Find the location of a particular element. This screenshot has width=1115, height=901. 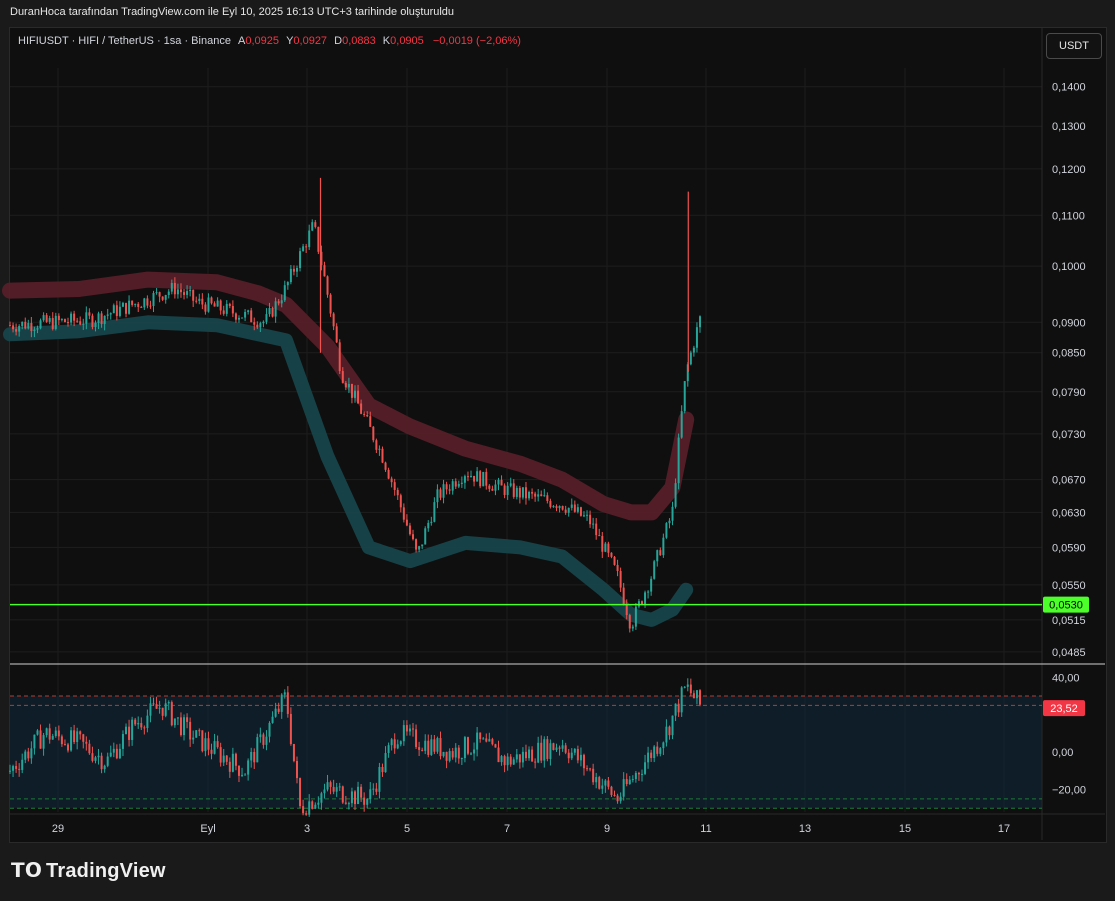

time-tick-label: 29 is located at coordinates (58, 829).